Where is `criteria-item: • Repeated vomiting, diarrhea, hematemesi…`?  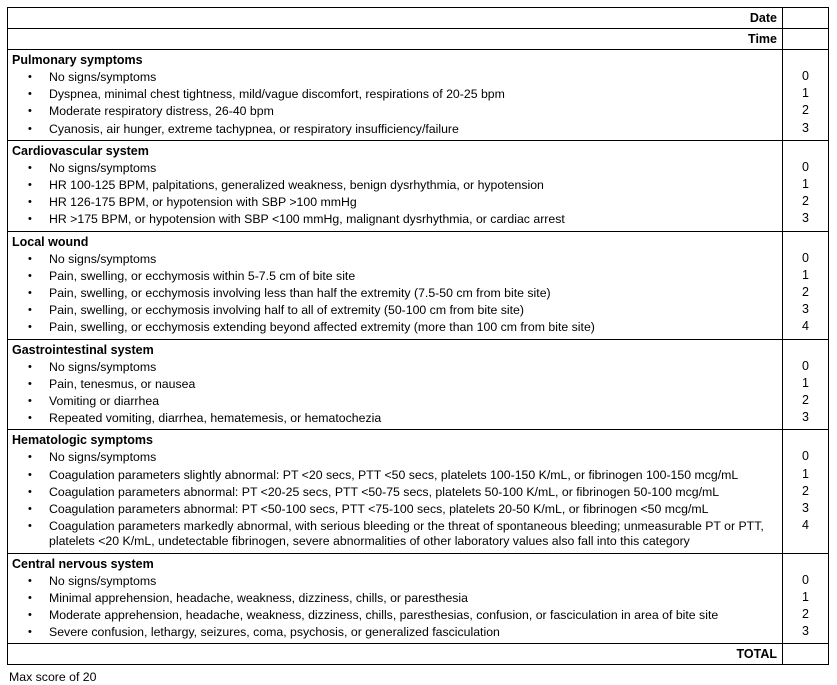 criteria-item: • Repeated vomiting, diarrhea, hematemesi… is located at coordinates (395, 418).